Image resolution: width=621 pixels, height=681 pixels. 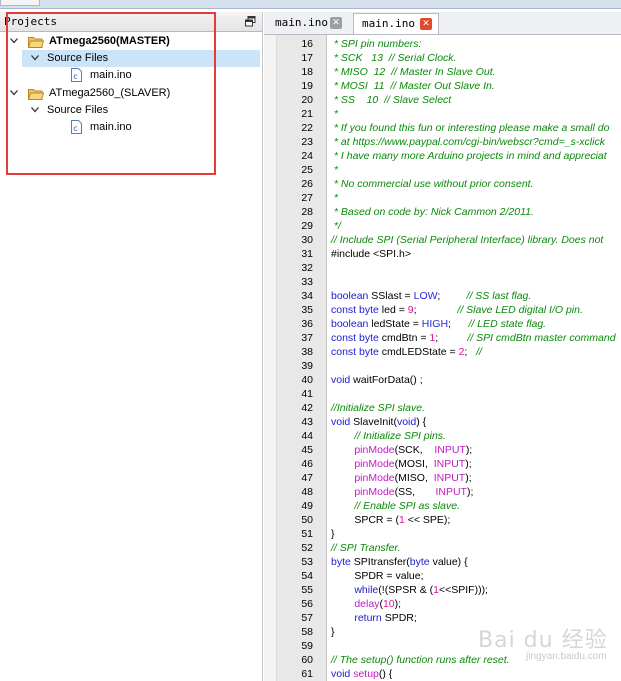 What do you see at coordinates (442, 534) in the screenshot?
I see `code-line: 51}` at bounding box center [442, 534].